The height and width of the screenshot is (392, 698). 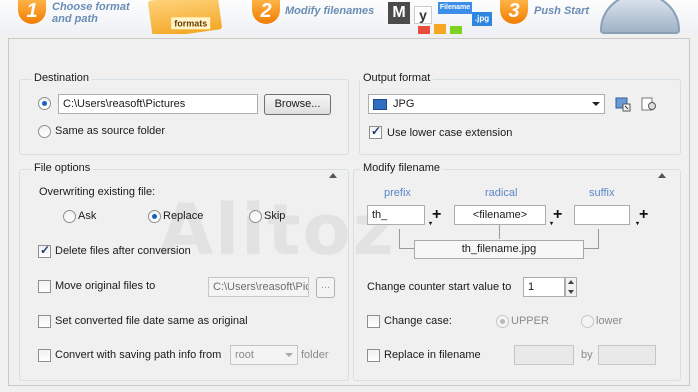 What do you see at coordinates (499, 249) in the screenshot?
I see `filename-preview: th_filename.jpg` at bounding box center [499, 249].